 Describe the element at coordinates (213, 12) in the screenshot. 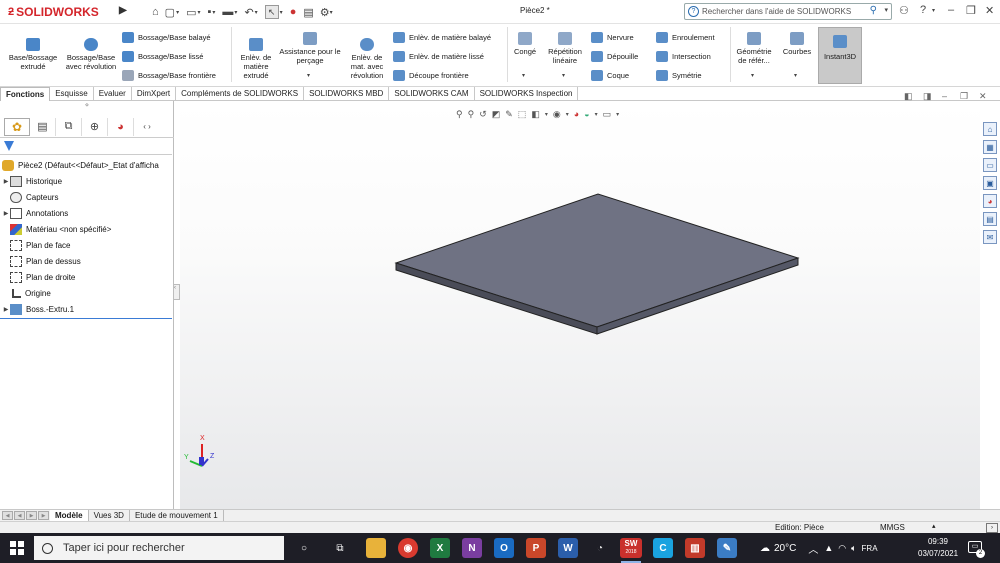

I see `save-dropdown-icon: ▾` at that location.